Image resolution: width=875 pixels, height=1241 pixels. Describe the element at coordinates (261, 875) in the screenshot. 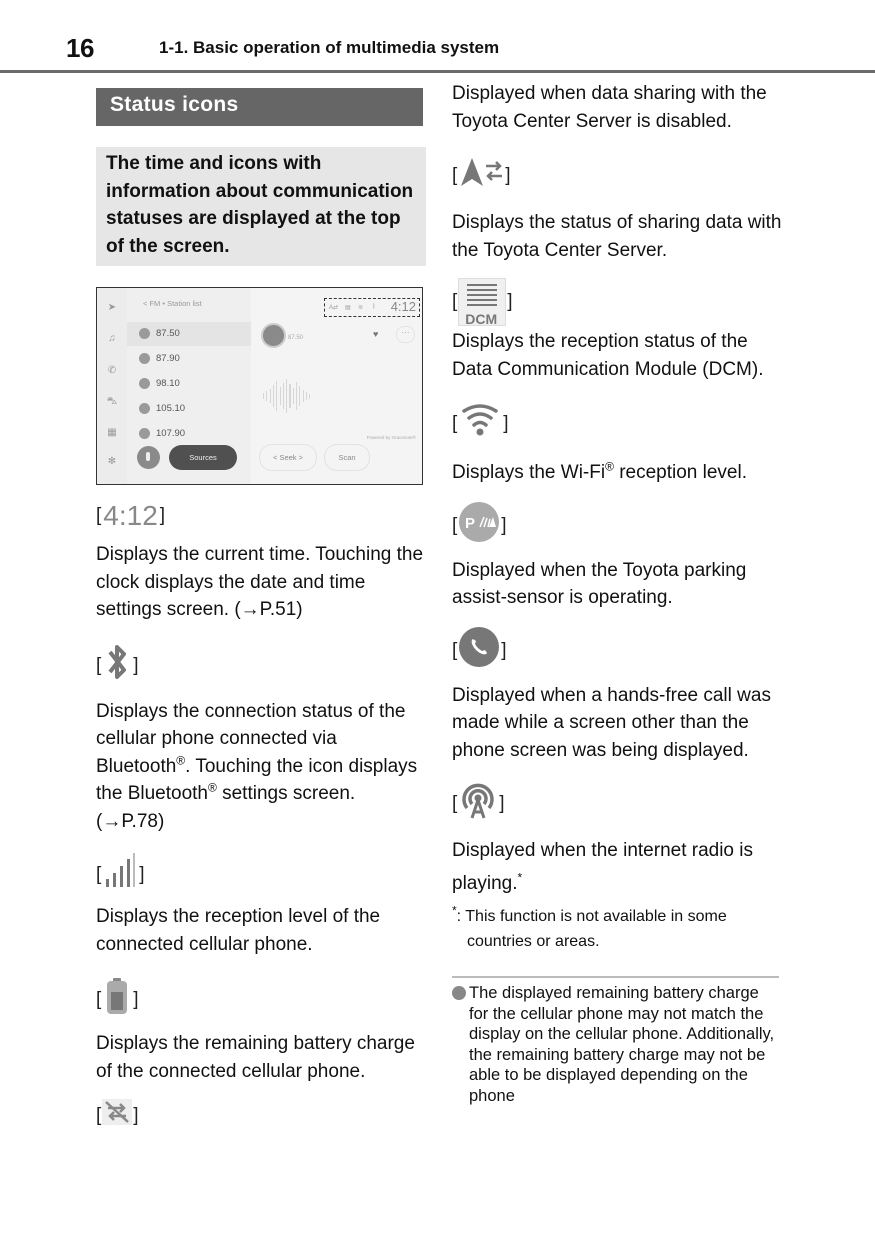

I see `cellular-entry-icon-line: [ ]` at that location.